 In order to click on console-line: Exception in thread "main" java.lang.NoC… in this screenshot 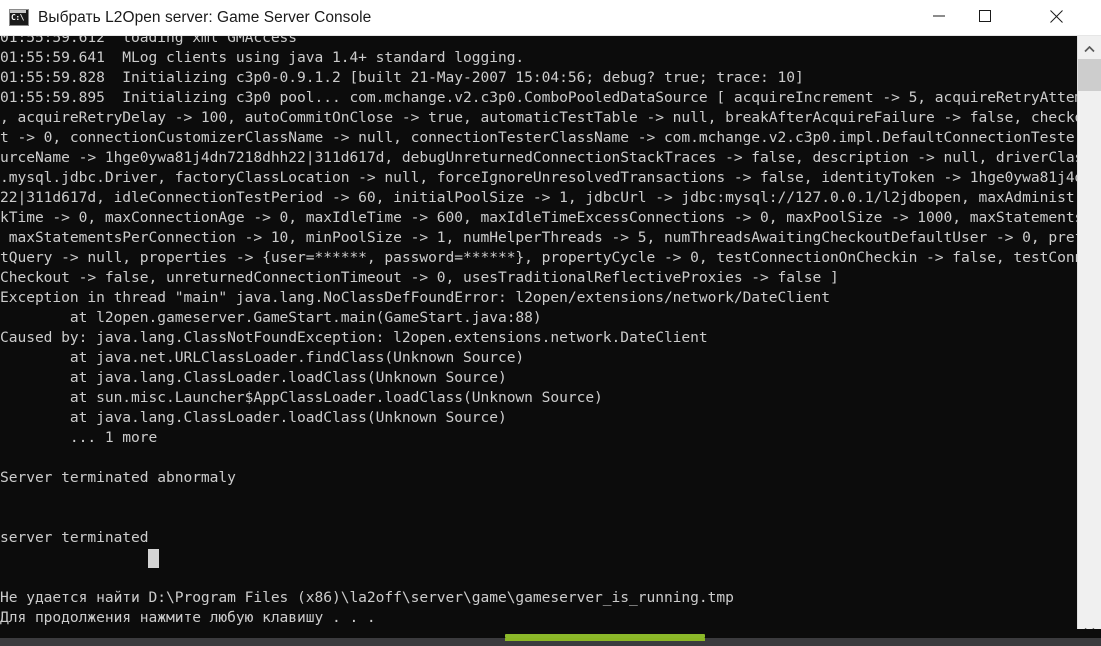, I will do `click(415, 297)`.